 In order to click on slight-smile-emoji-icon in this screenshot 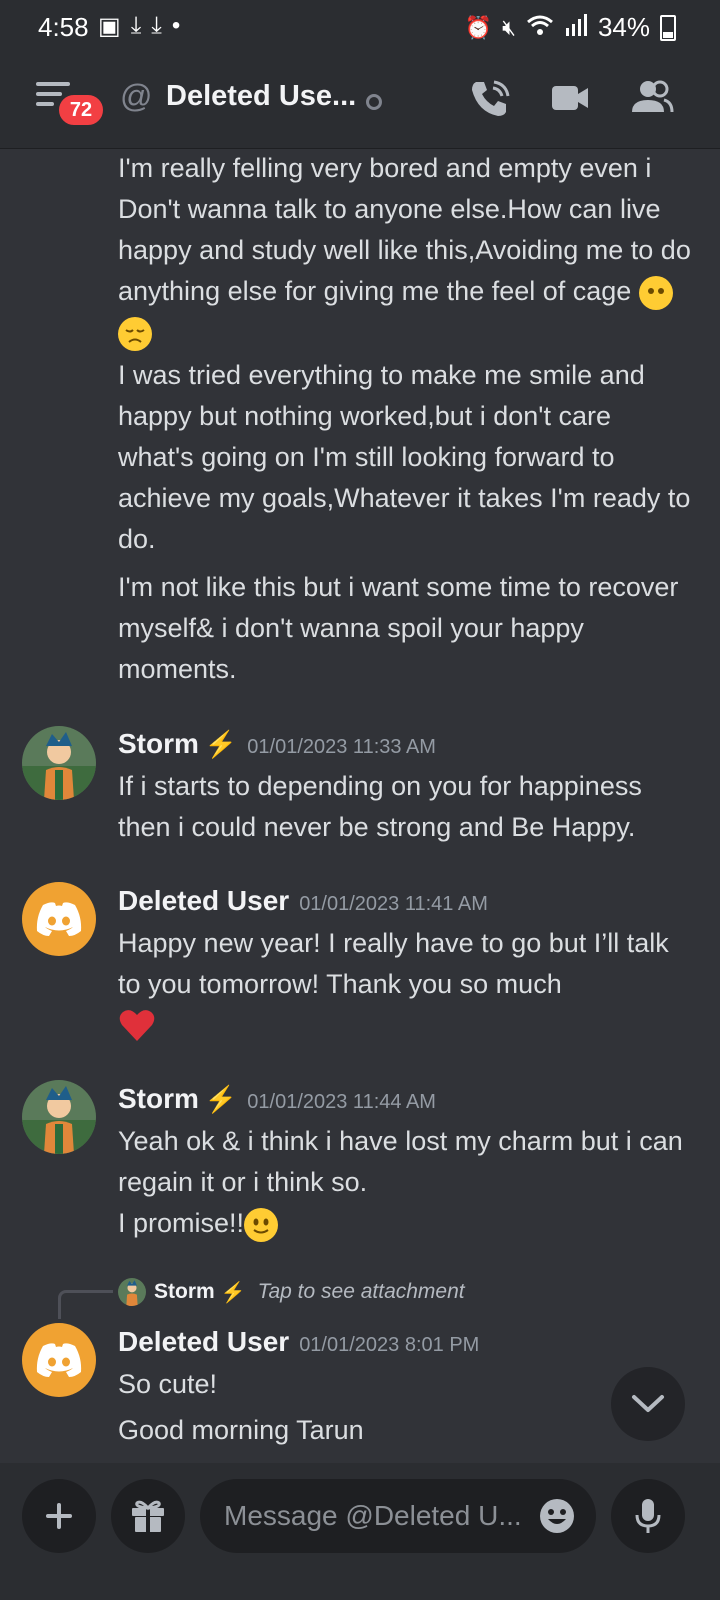, I will do `click(261, 1224)`.